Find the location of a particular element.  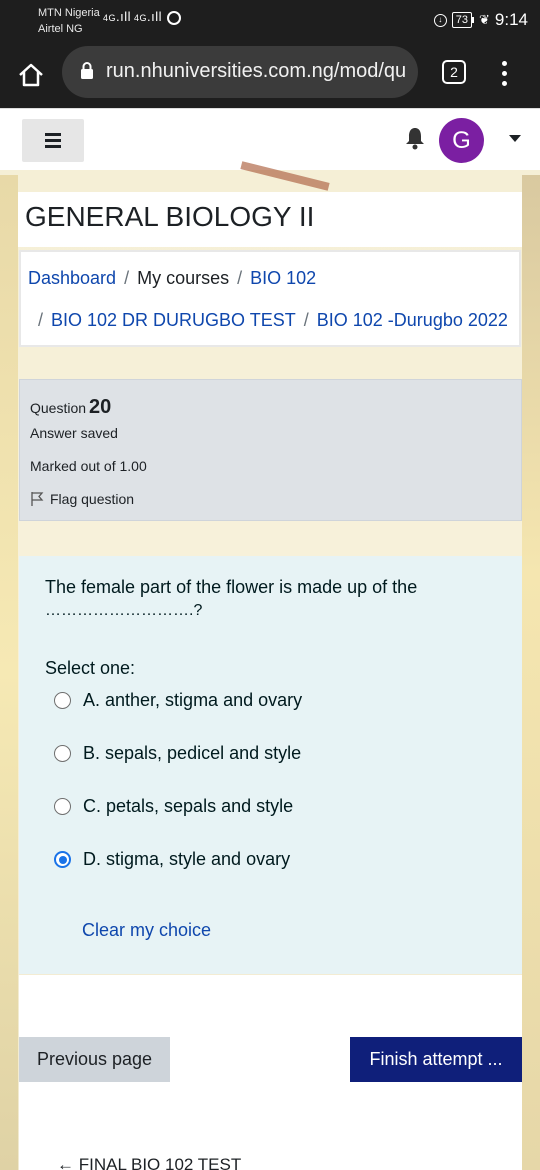

home-icon is located at coordinates (31, 75).